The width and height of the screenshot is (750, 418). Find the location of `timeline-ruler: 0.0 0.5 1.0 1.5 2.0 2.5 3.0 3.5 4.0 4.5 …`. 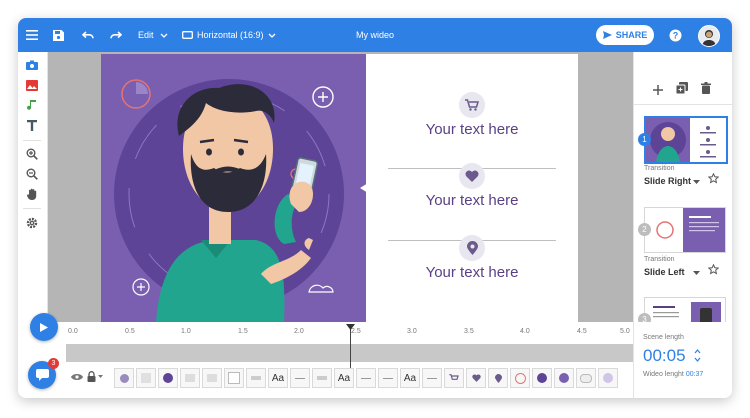

timeline-ruler: 0.0 0.5 1.0 1.5 2.0 2.5 3.0 3.5 4.0 4.5 … is located at coordinates (340, 335).